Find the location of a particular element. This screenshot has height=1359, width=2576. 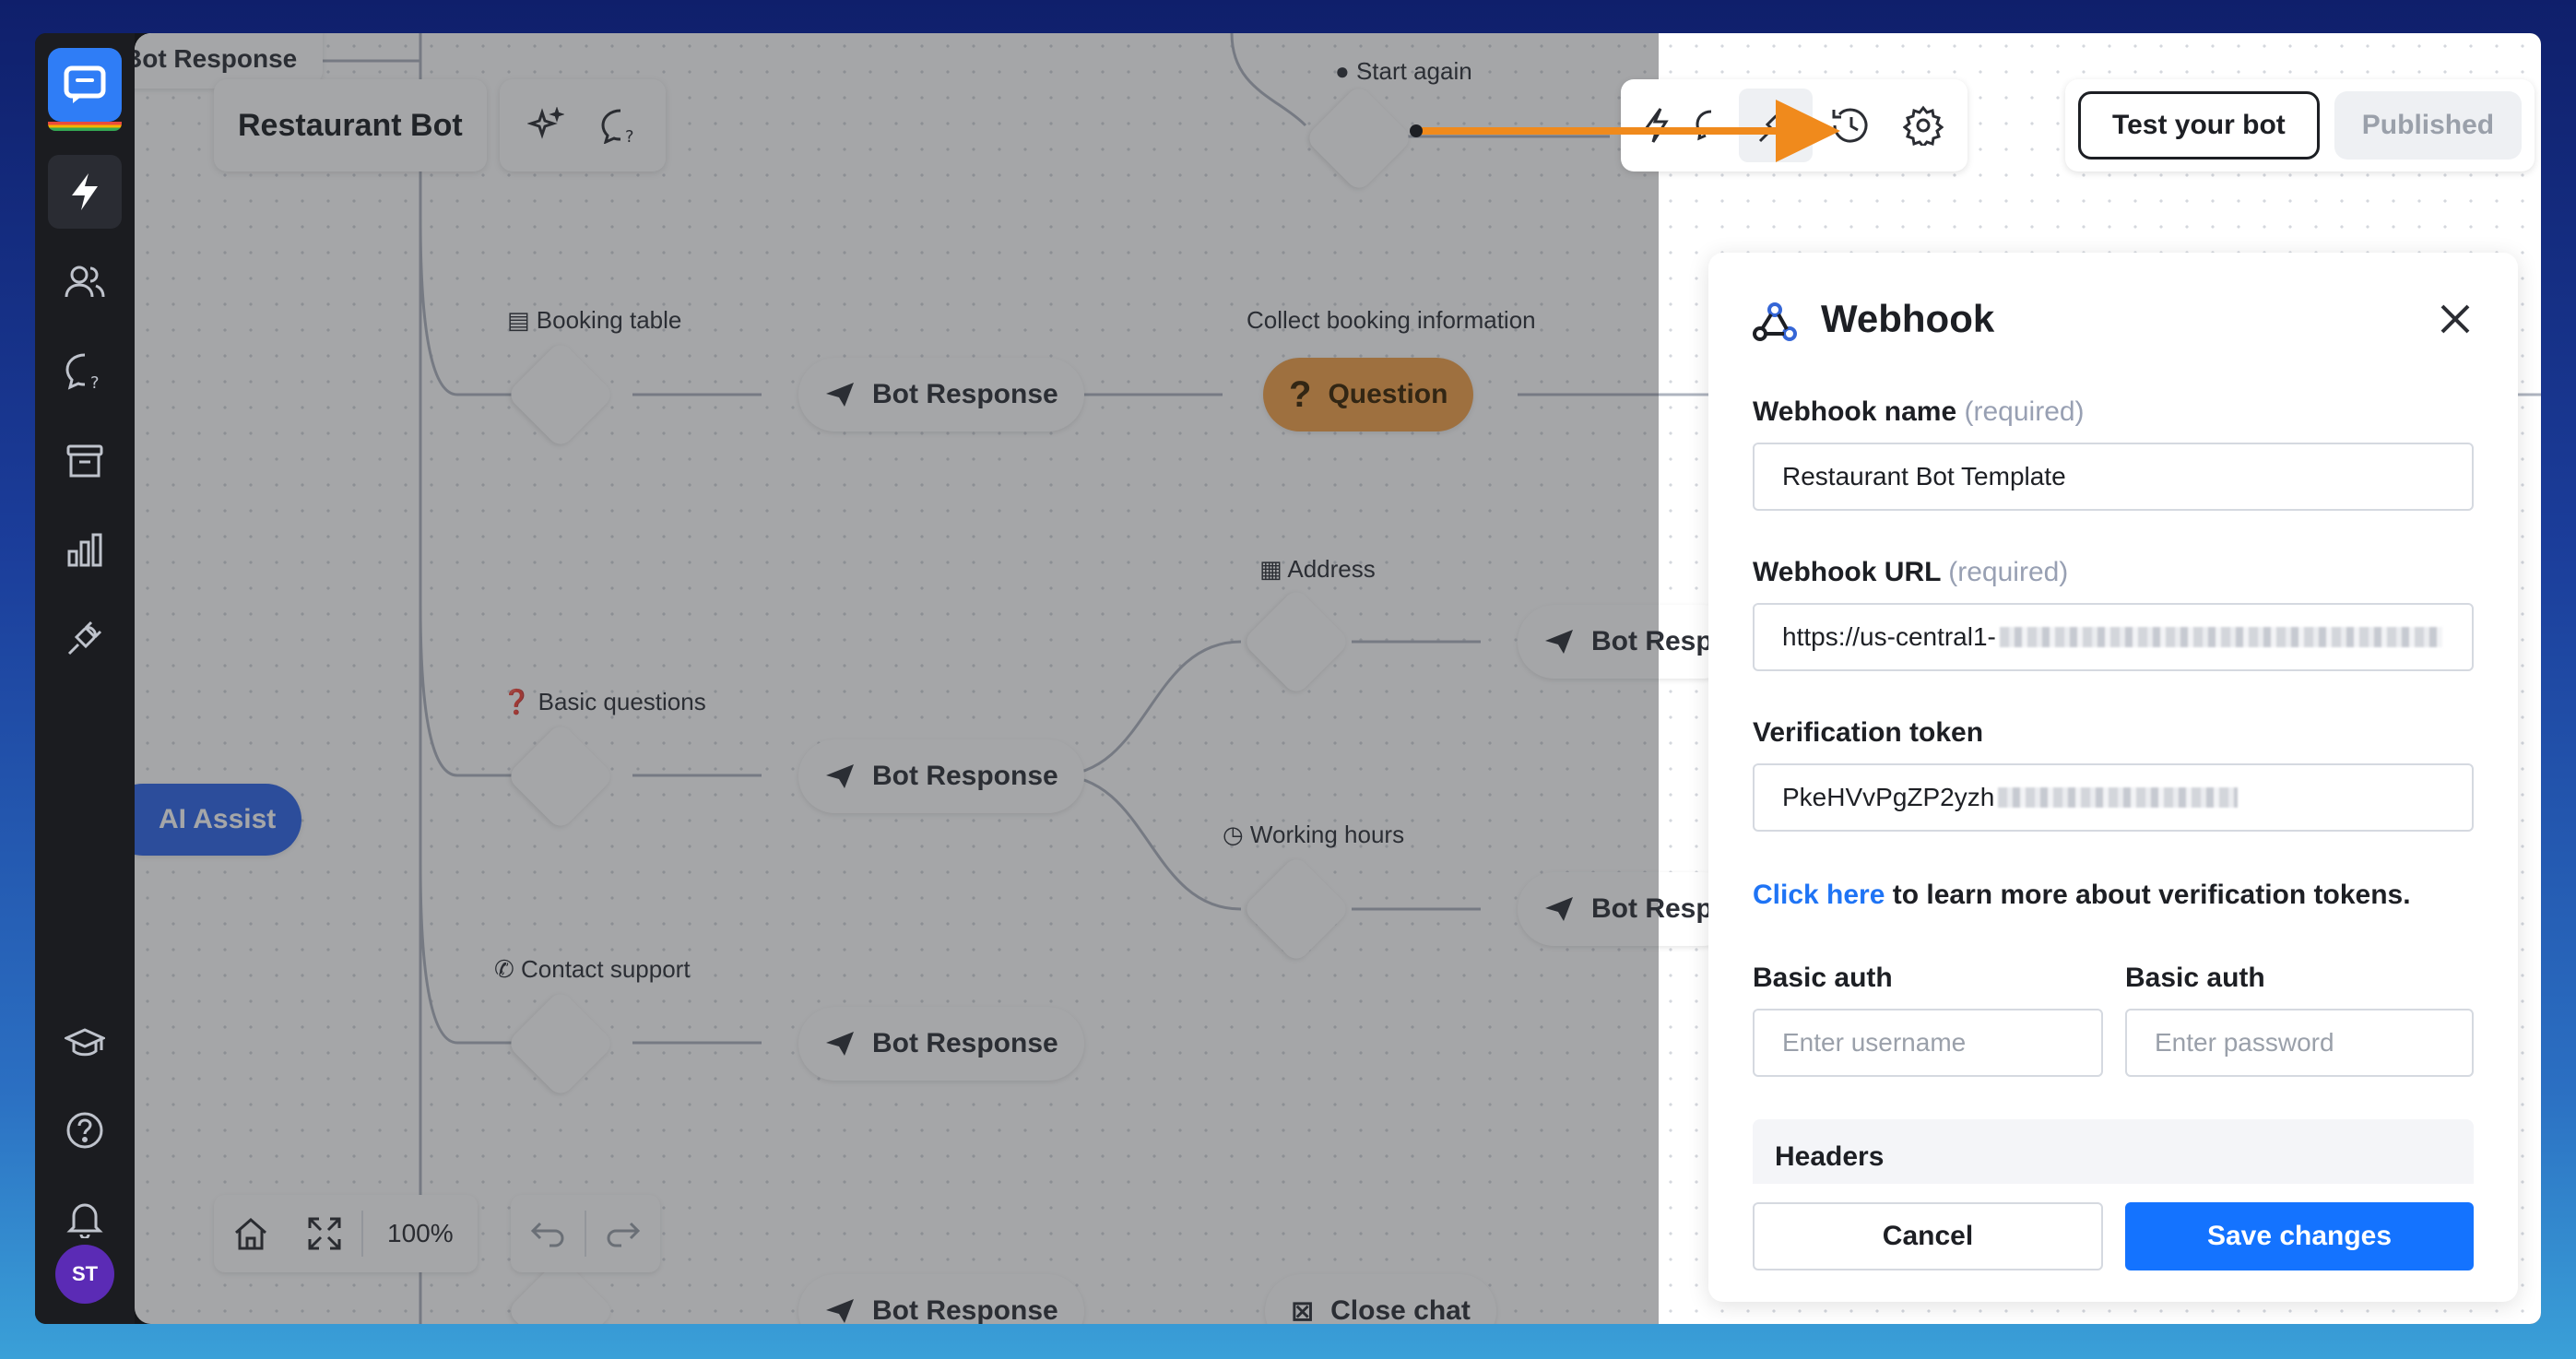

basic-auth-password-label: Basic auth is located at coordinates (2195, 978).